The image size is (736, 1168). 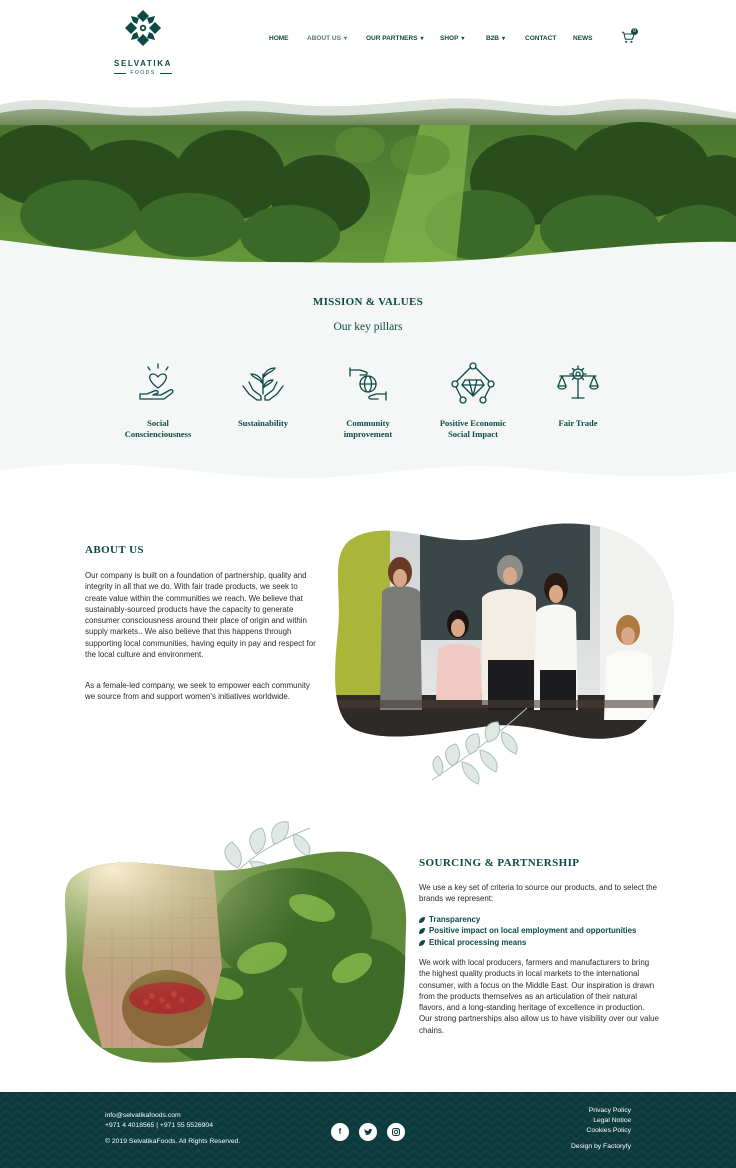 I want to click on mission-title: MISSION & VALUES, so click(x=368, y=302).